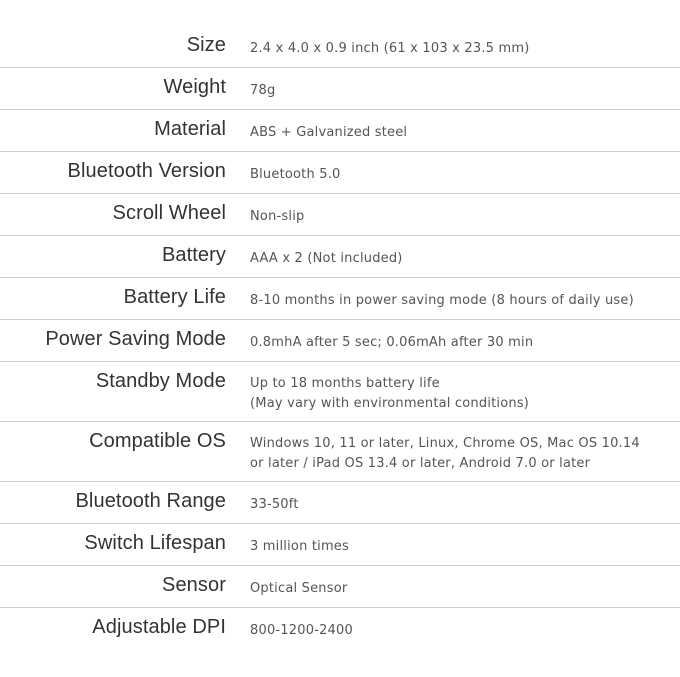 This screenshot has width=680, height=677. I want to click on spec-row-weight: Weight 78g, so click(340, 89).